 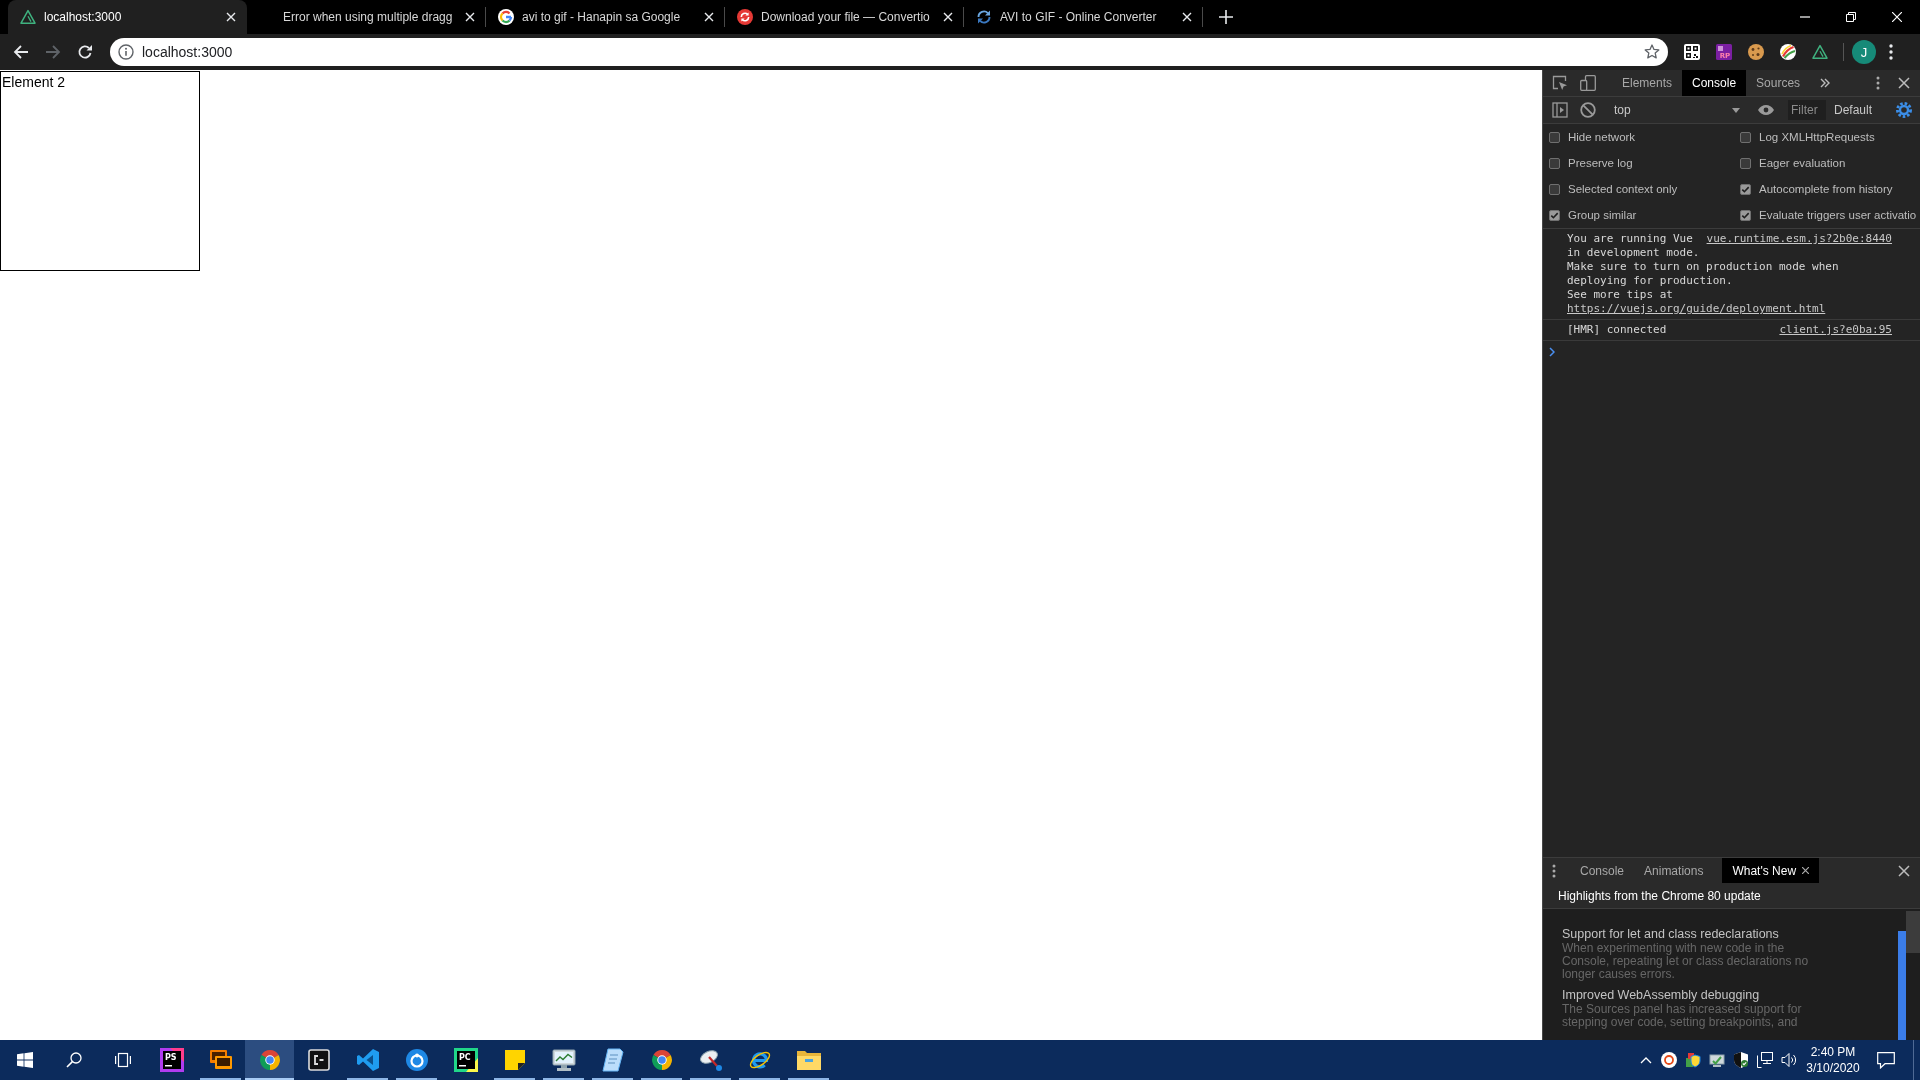 What do you see at coordinates (844, 17) in the screenshot?
I see `browser-tab: Download your file — Convertio` at bounding box center [844, 17].